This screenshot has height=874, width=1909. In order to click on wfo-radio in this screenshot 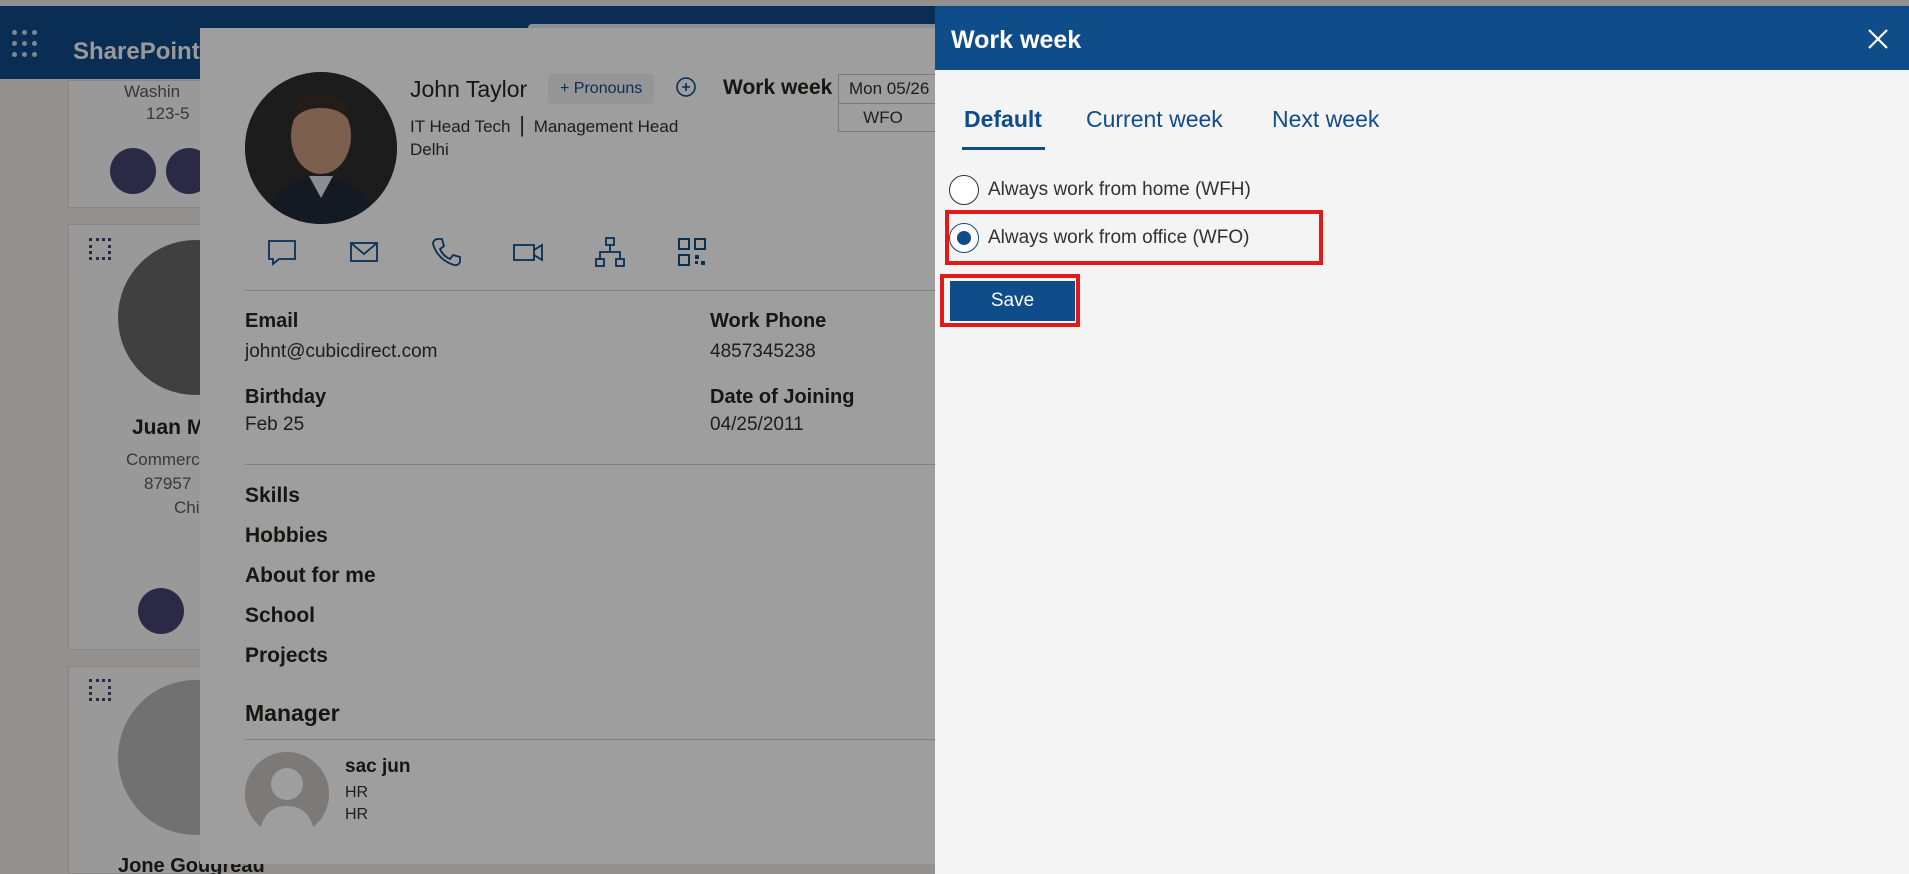, I will do `click(964, 238)`.